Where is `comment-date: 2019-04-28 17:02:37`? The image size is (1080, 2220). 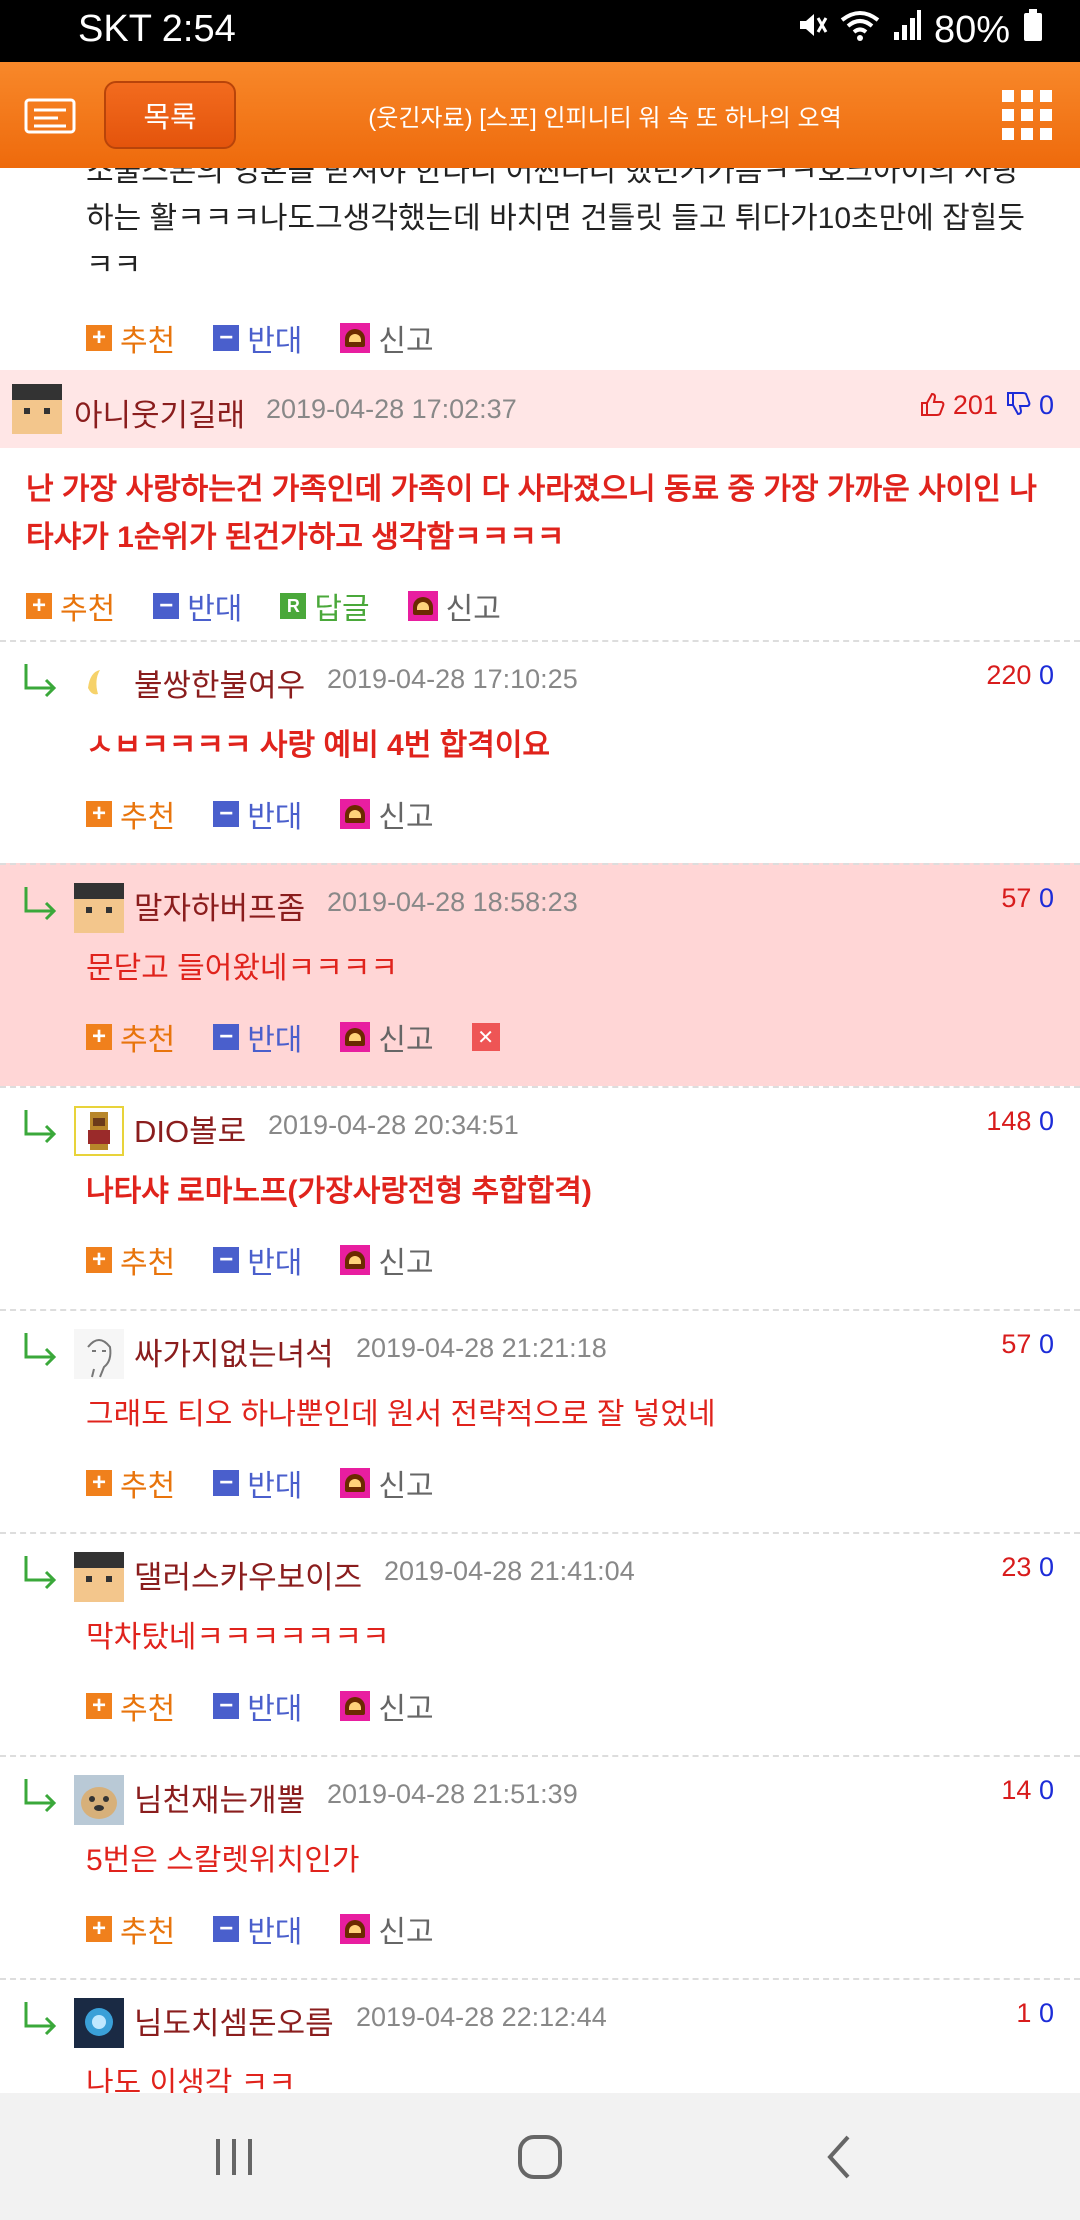
comment-date: 2019-04-28 17:02:37 is located at coordinates (391, 409).